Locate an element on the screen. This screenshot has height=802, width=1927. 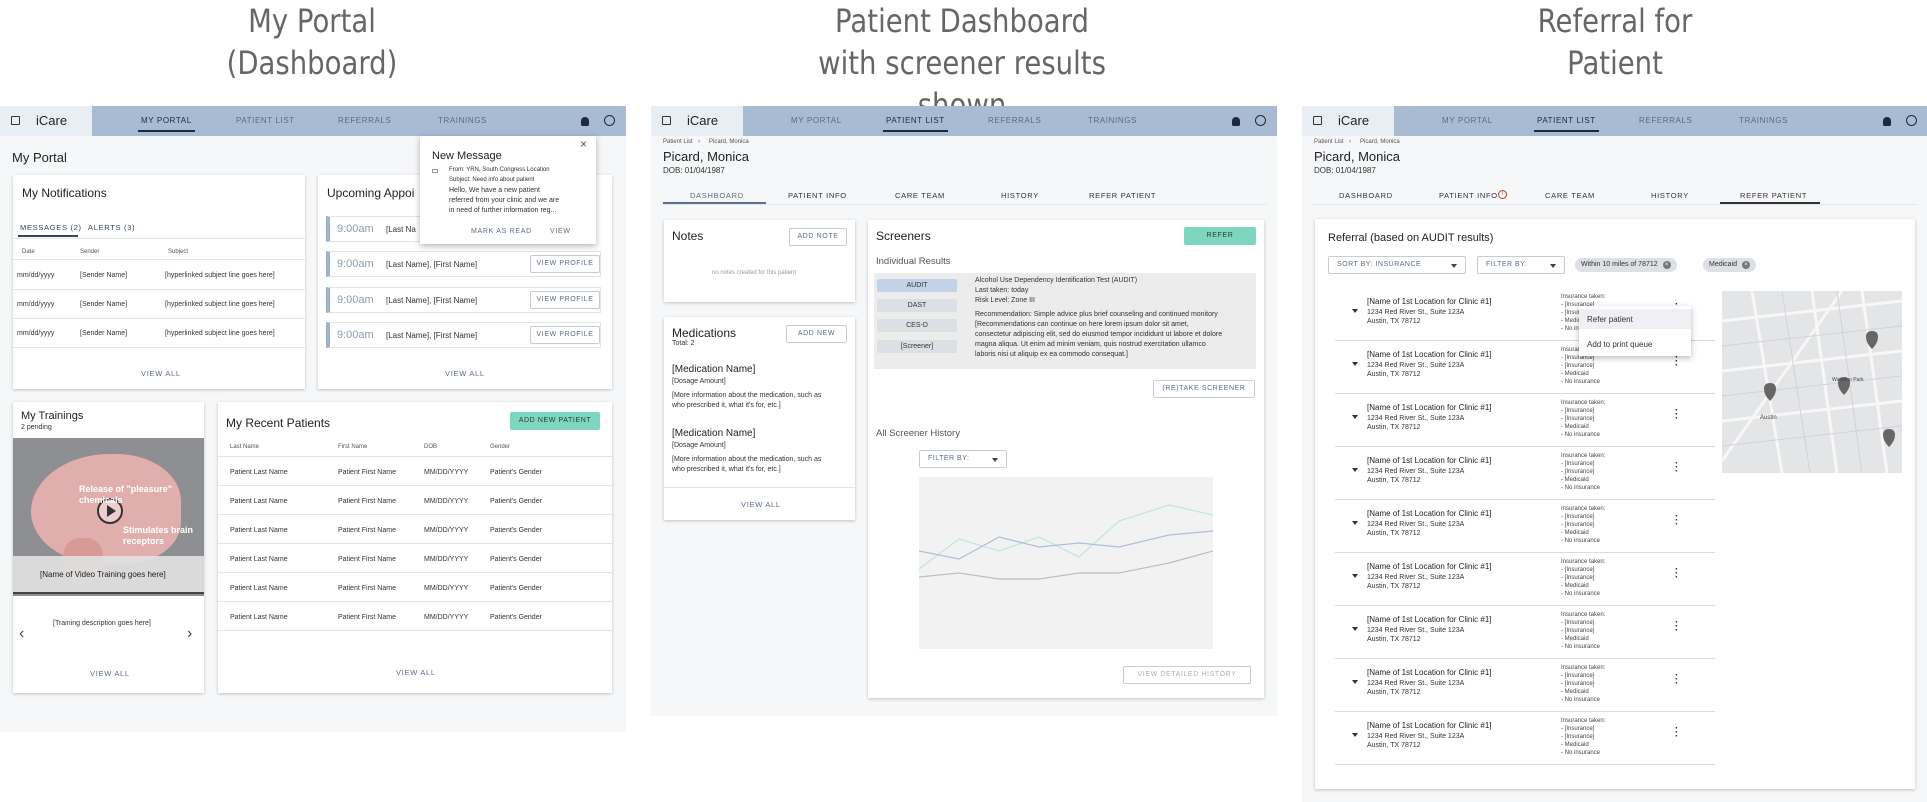
screener-cesd-button: CES-D is located at coordinates (917, 325).